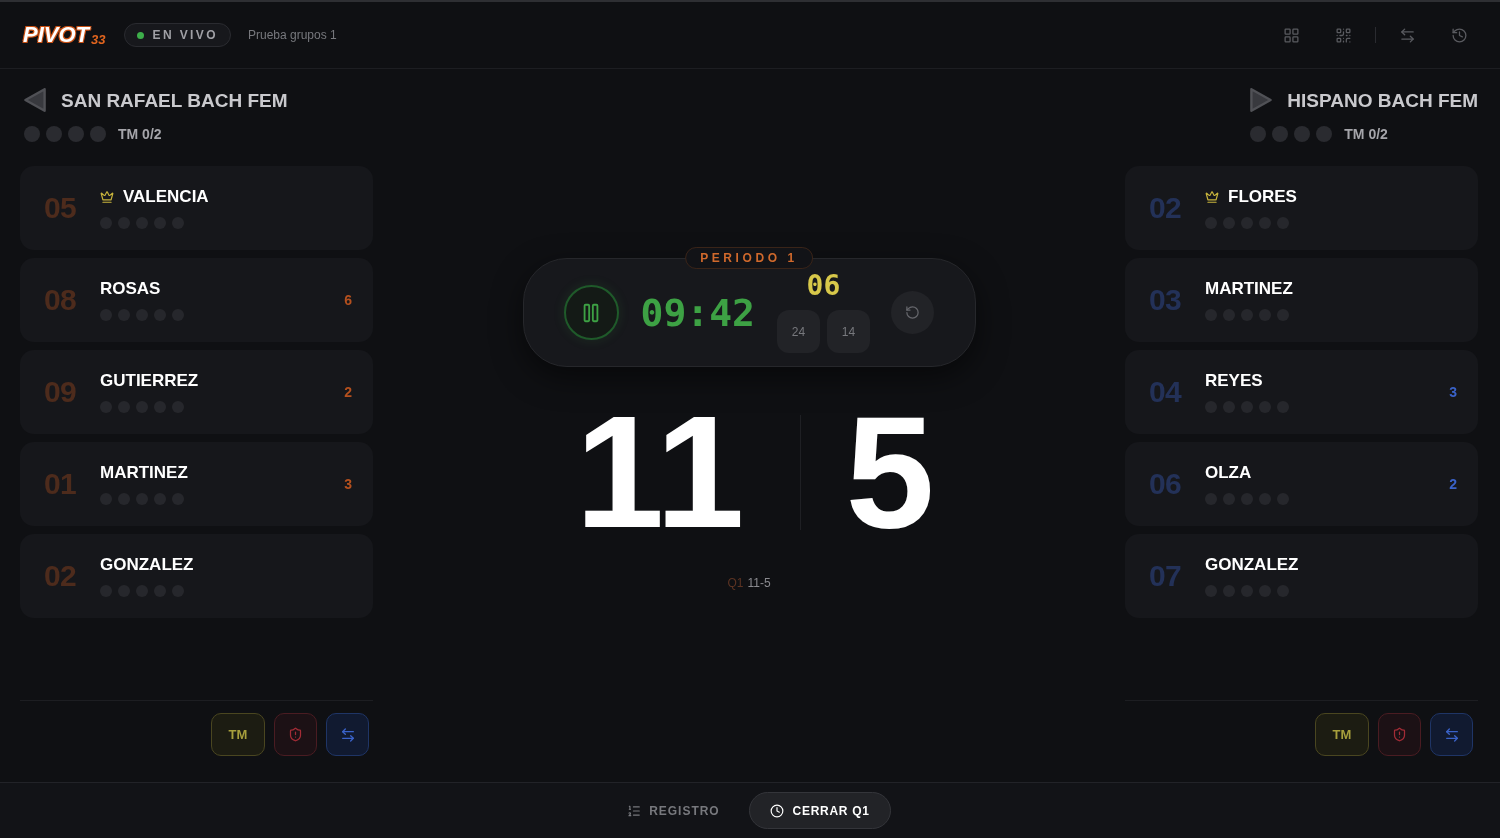 This screenshot has width=1500, height=838. I want to click on numbered-list-icon, so click(634, 810).